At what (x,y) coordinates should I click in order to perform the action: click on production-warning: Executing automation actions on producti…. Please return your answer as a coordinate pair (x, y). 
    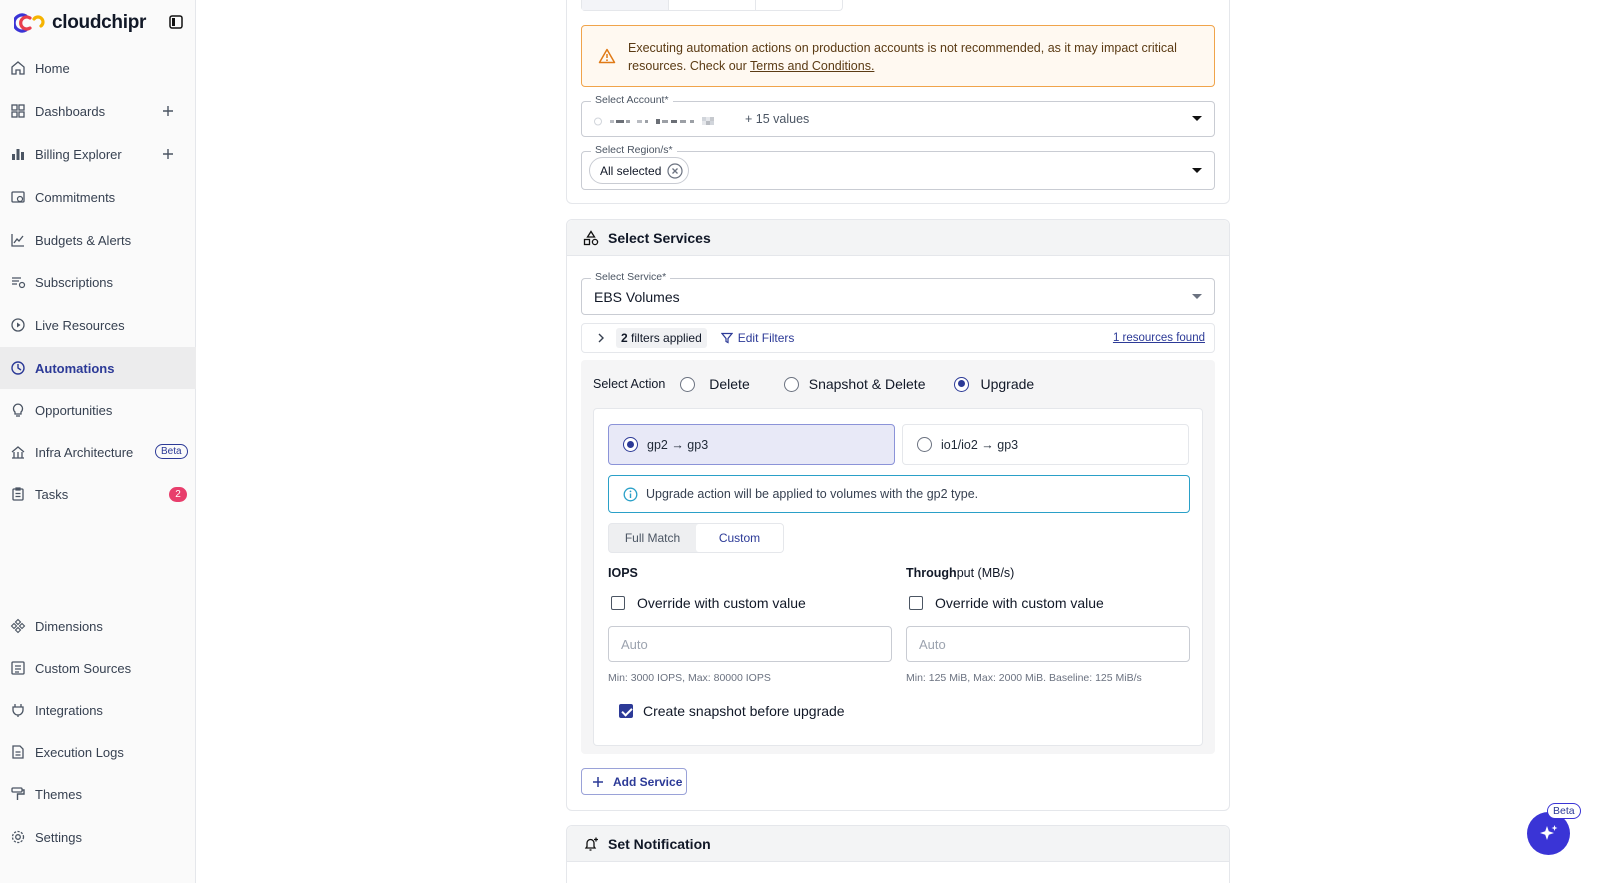
    Looking at the image, I should click on (898, 56).